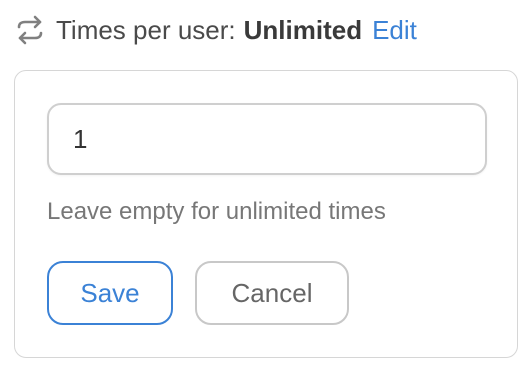 Image resolution: width=526 pixels, height=368 pixels. I want to click on times-per-user-row: Times per user: Unlimited Edit, so click(215, 30).